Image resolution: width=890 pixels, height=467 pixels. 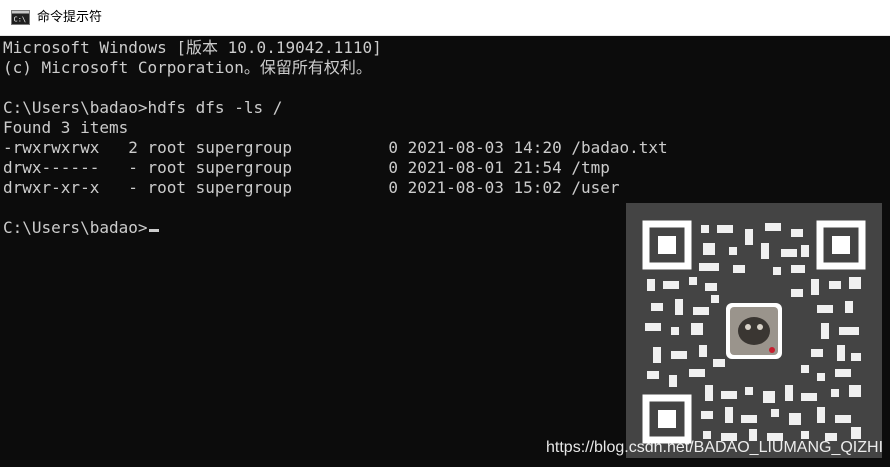 What do you see at coordinates (187, 67) in the screenshot?
I see `console-line: (c) Microsoft Corporation。保留所有权利。` at bounding box center [187, 67].